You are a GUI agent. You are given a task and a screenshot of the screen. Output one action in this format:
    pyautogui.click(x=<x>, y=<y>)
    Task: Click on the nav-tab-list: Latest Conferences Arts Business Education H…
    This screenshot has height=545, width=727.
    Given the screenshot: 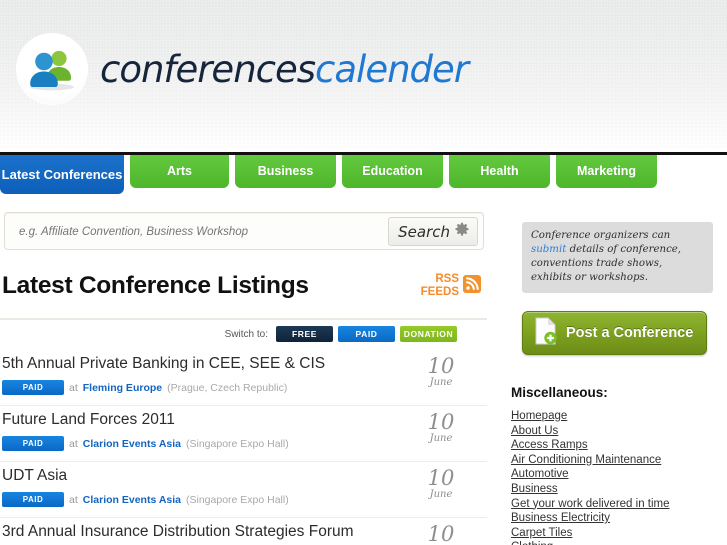 What is the action you would take?
    pyautogui.click(x=328, y=174)
    